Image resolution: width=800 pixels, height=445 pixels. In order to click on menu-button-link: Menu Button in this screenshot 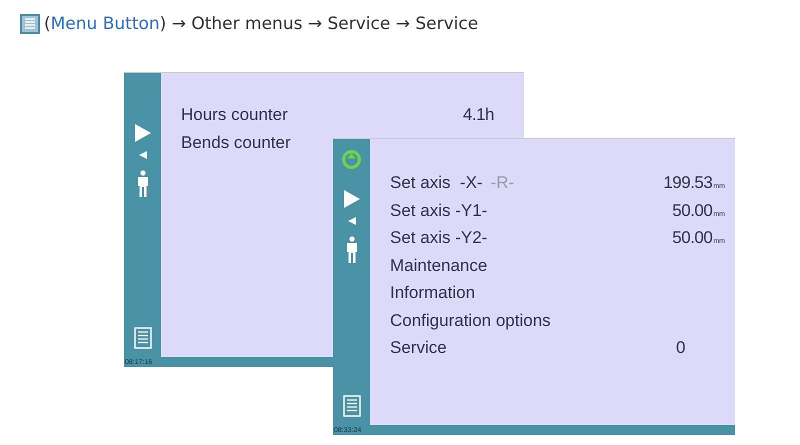, I will do `click(105, 24)`.